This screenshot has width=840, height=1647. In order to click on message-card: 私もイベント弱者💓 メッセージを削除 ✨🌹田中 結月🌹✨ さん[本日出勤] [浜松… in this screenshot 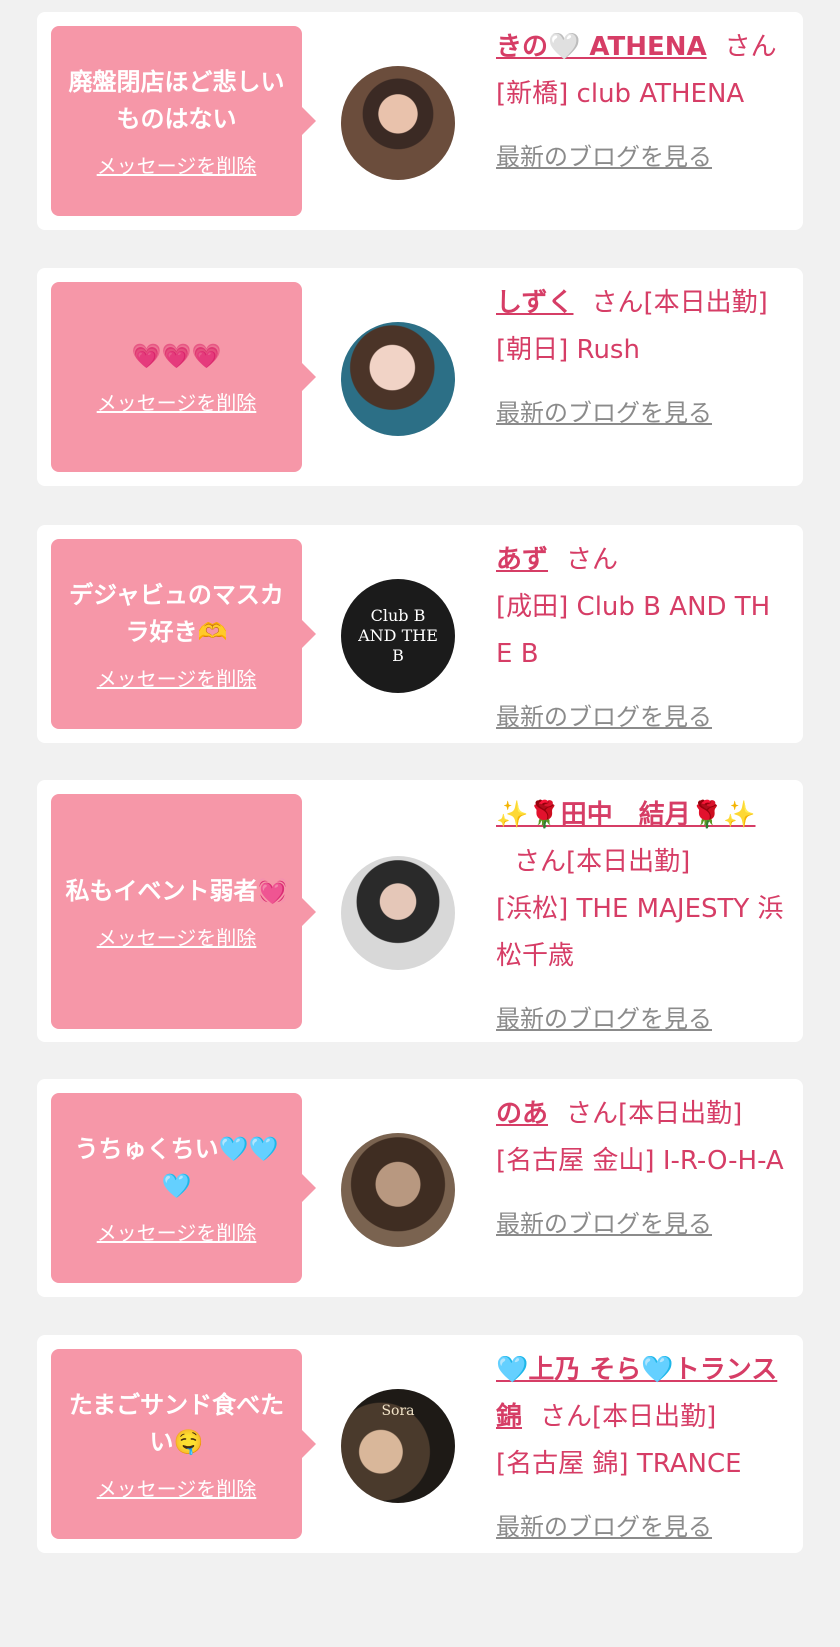, I will do `click(420, 911)`.